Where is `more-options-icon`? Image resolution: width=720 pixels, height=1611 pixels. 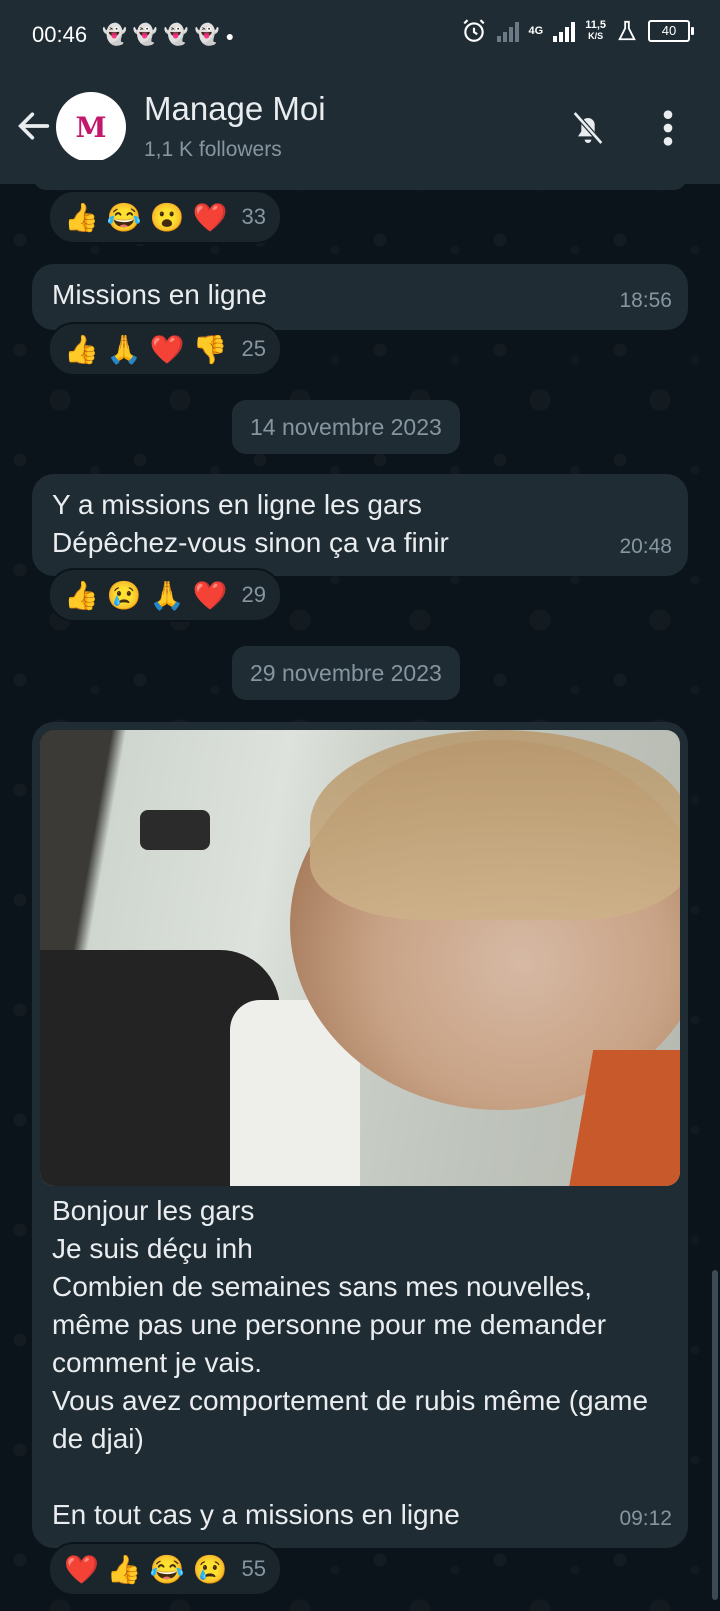 more-options-icon is located at coordinates (668, 128).